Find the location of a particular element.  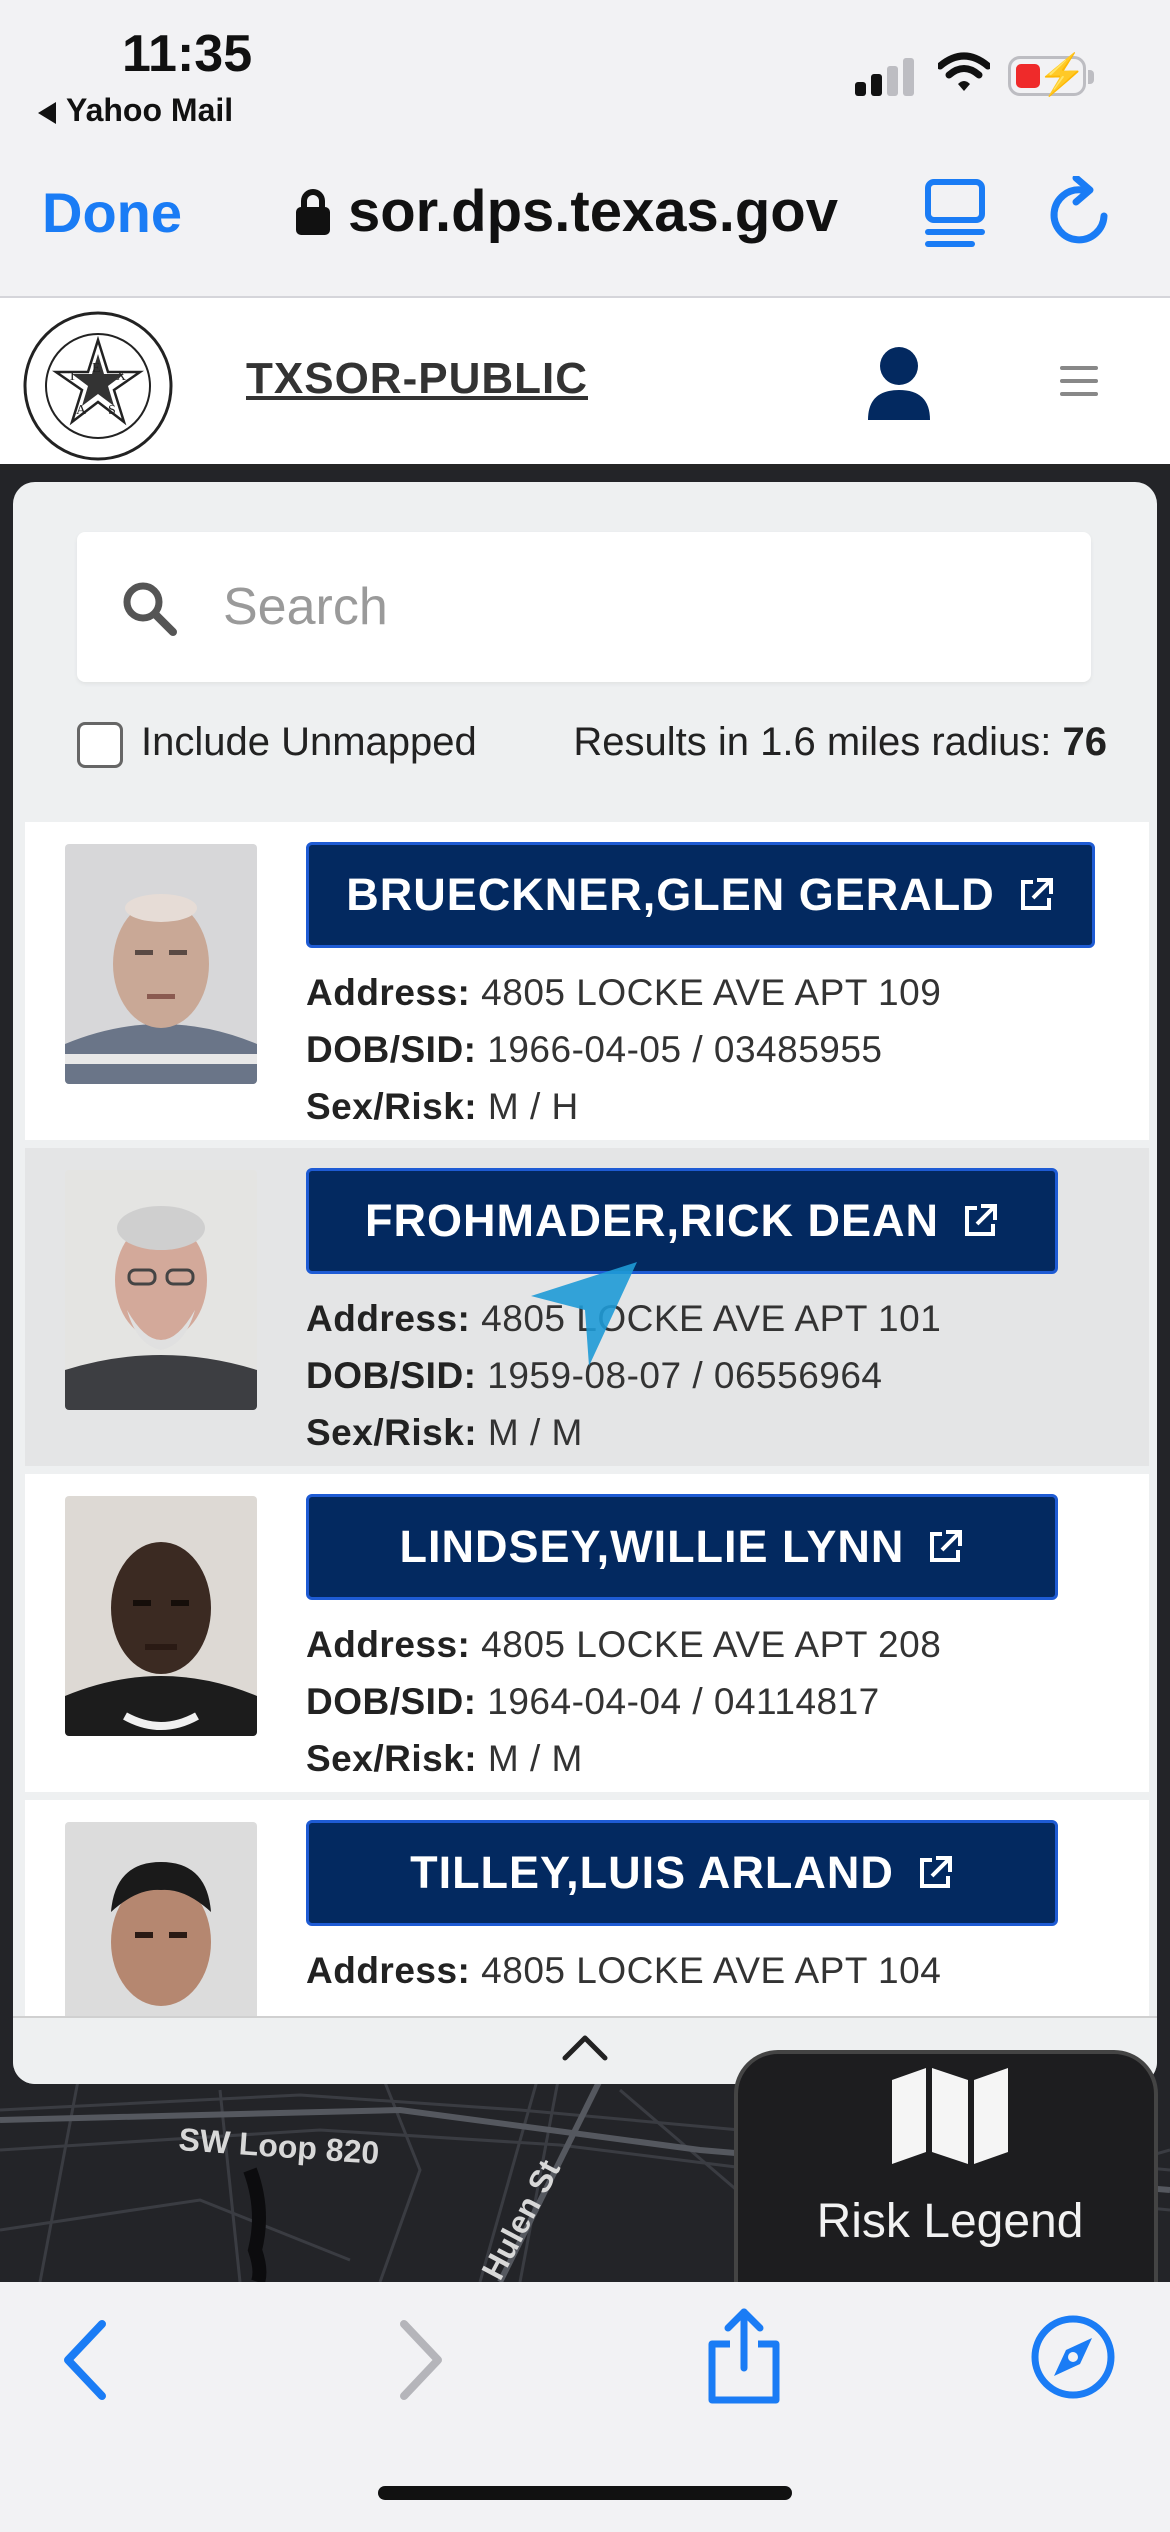

forward-icon is located at coordinates (421, 2360).